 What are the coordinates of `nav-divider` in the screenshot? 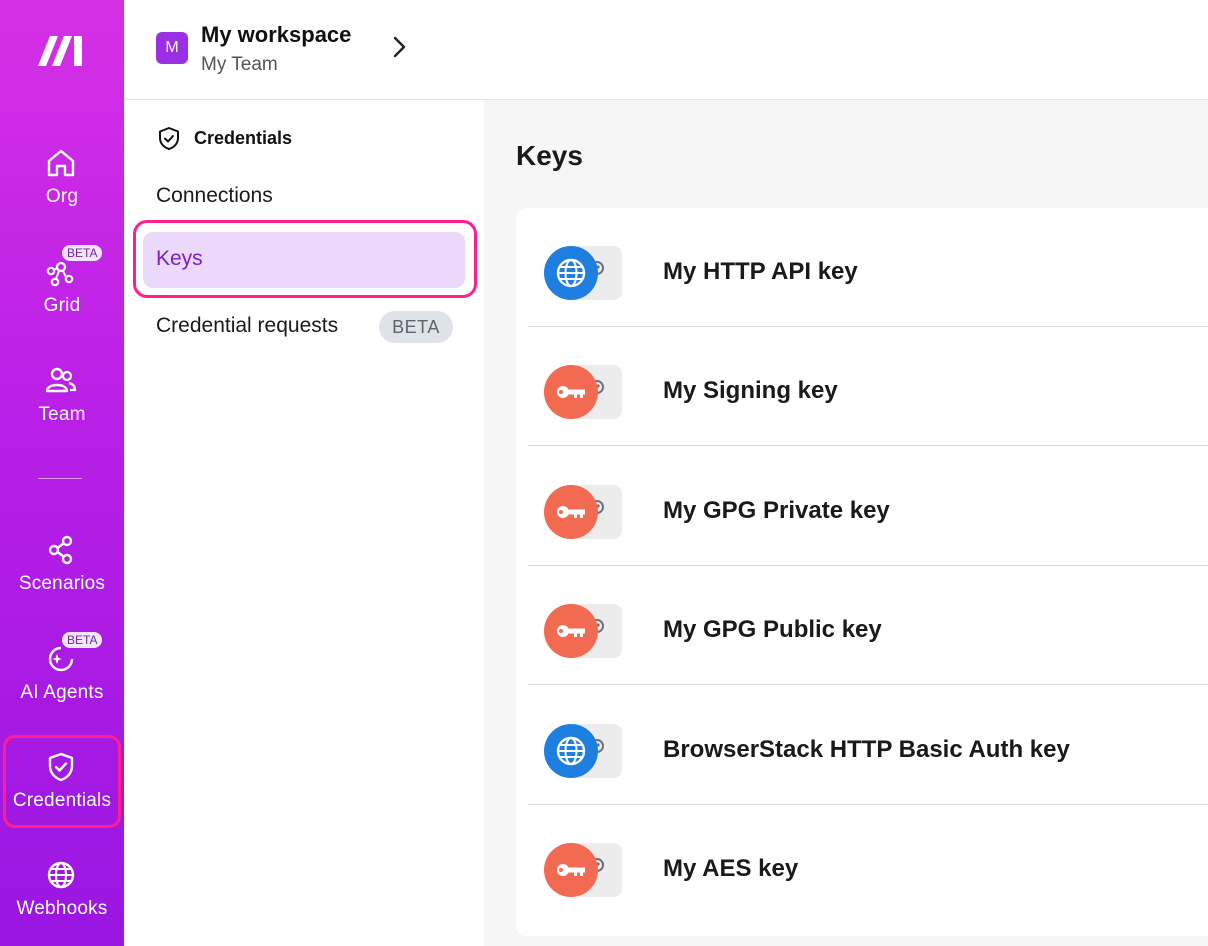 It's located at (60, 478).